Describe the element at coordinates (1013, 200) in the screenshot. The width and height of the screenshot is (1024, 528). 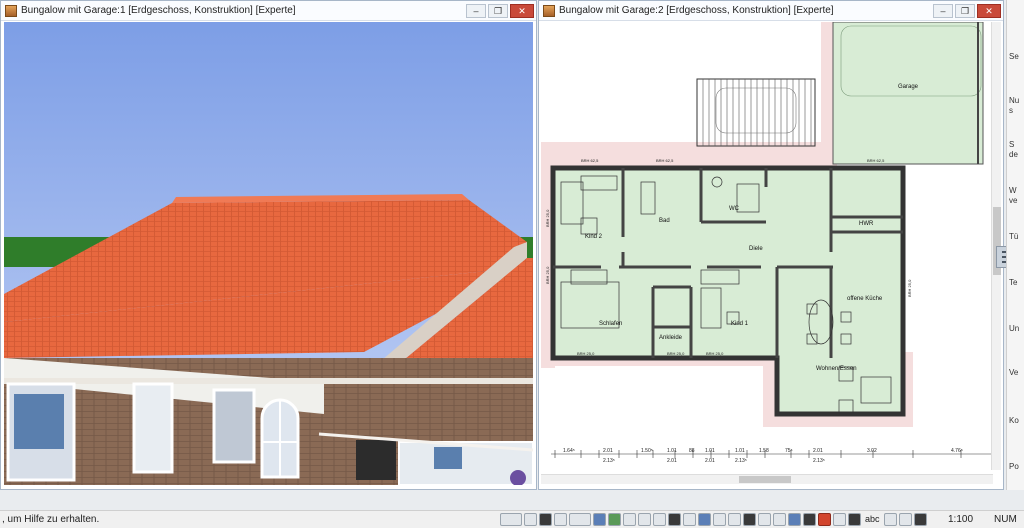
I see `palette-item: ve` at that location.